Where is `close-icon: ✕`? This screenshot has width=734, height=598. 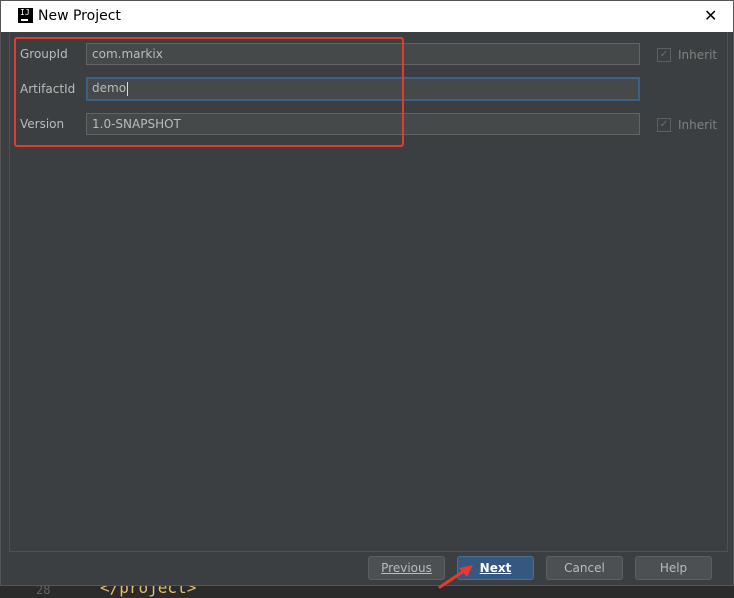 close-icon: ✕ is located at coordinates (710, 15).